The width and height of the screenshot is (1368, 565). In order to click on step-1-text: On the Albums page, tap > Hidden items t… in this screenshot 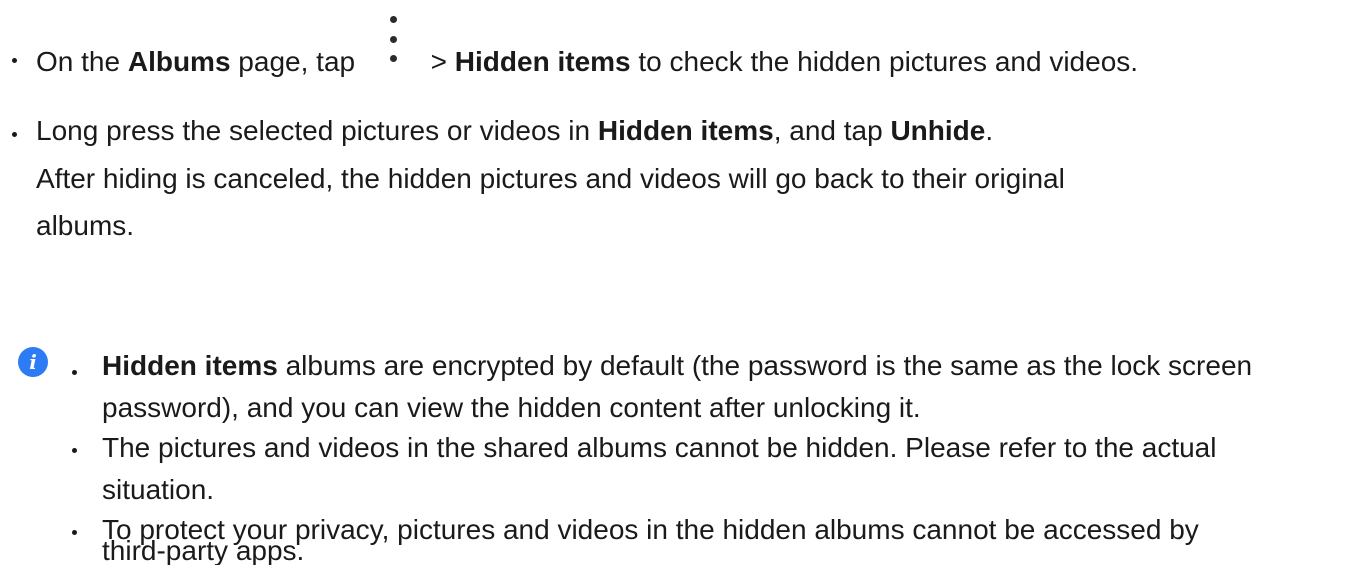, I will do `click(587, 50)`.